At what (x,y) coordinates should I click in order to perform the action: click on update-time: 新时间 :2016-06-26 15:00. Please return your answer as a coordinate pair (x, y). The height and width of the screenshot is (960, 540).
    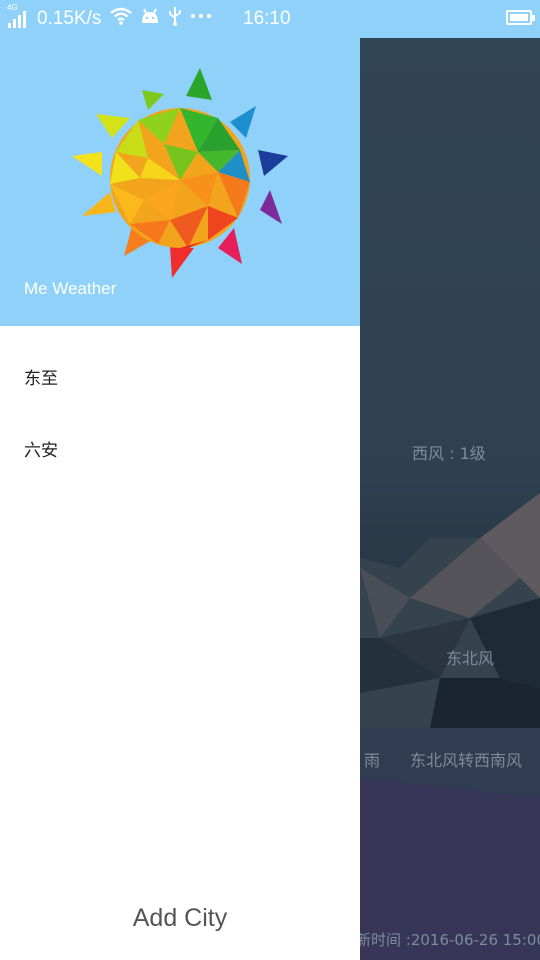
    Looking at the image, I should click on (448, 940).